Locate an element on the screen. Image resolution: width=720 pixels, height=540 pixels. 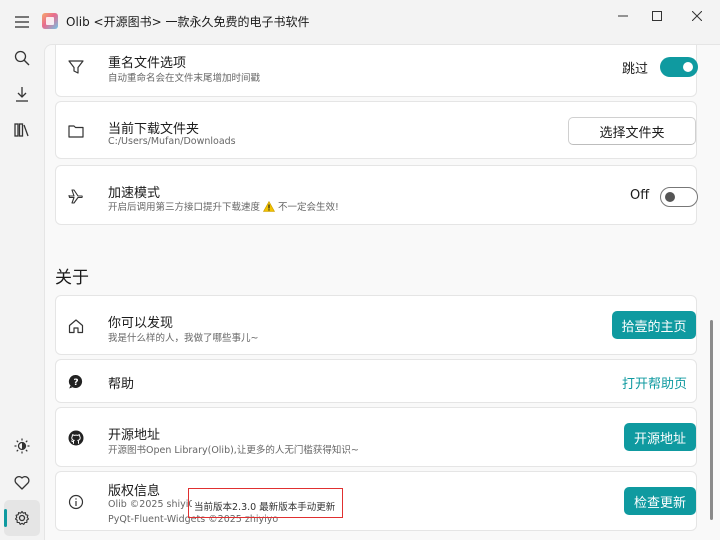
close-icon is located at coordinates (697, 16).